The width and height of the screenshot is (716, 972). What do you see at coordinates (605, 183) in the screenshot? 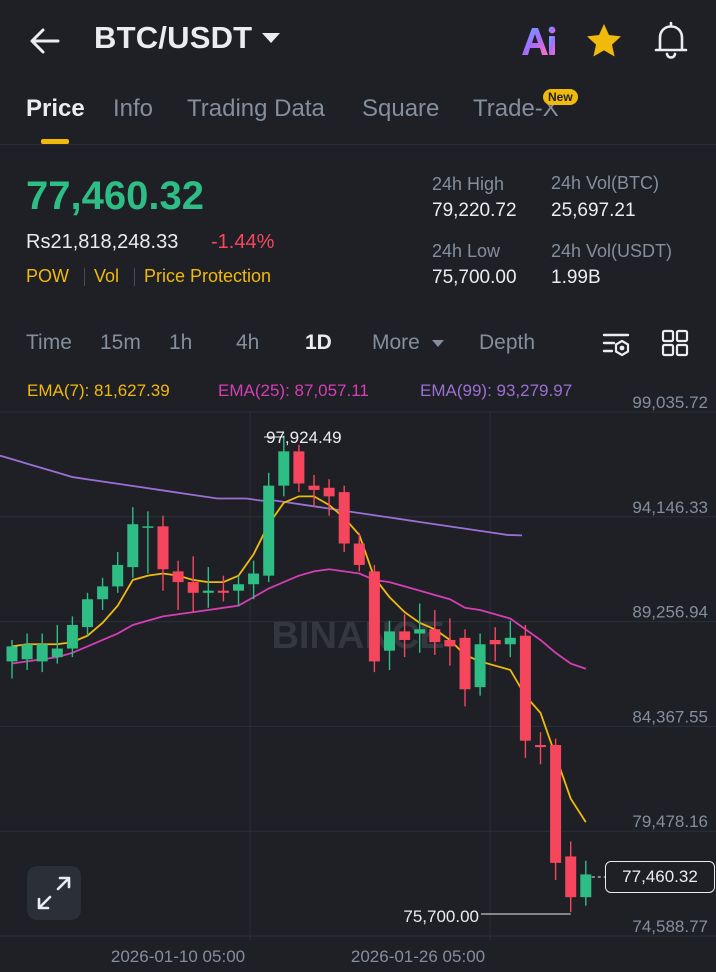
I see `vol-btc-label: 24h Vol(BTC)` at bounding box center [605, 183].